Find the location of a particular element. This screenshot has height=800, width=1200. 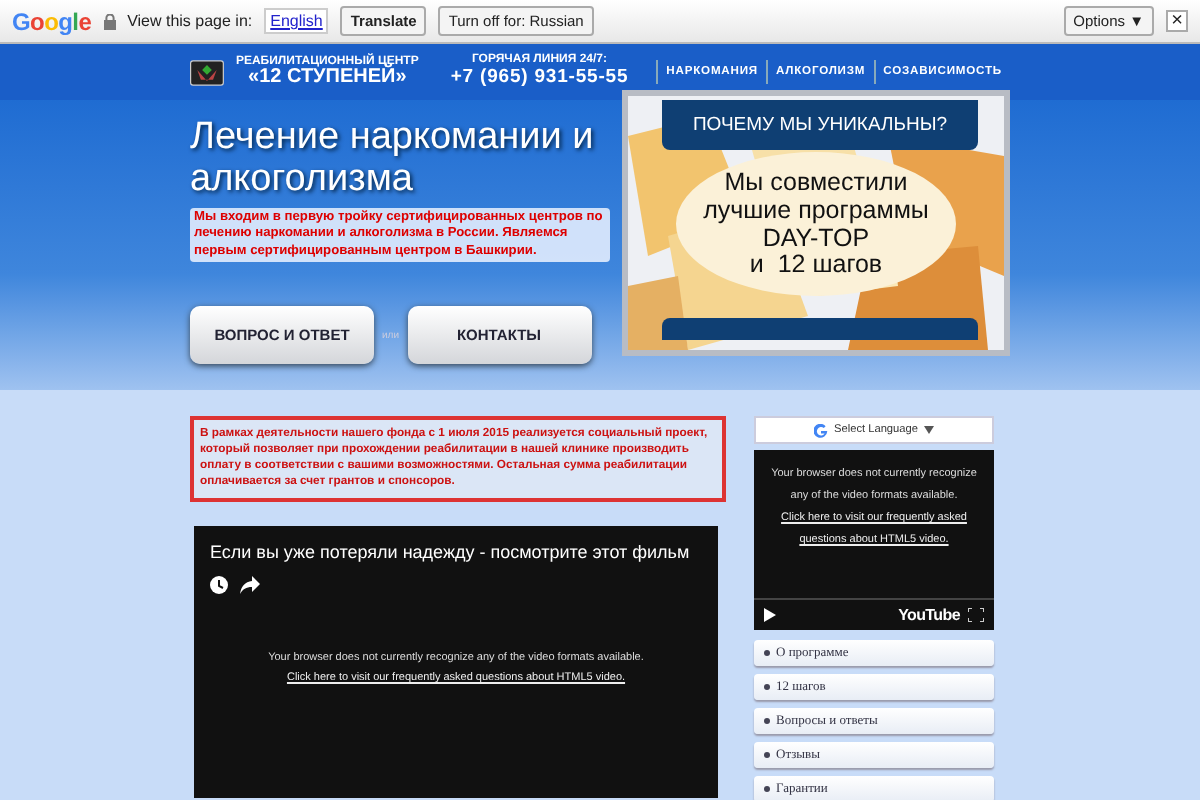

banner-text-line: и 12 шагов is located at coordinates (816, 266).